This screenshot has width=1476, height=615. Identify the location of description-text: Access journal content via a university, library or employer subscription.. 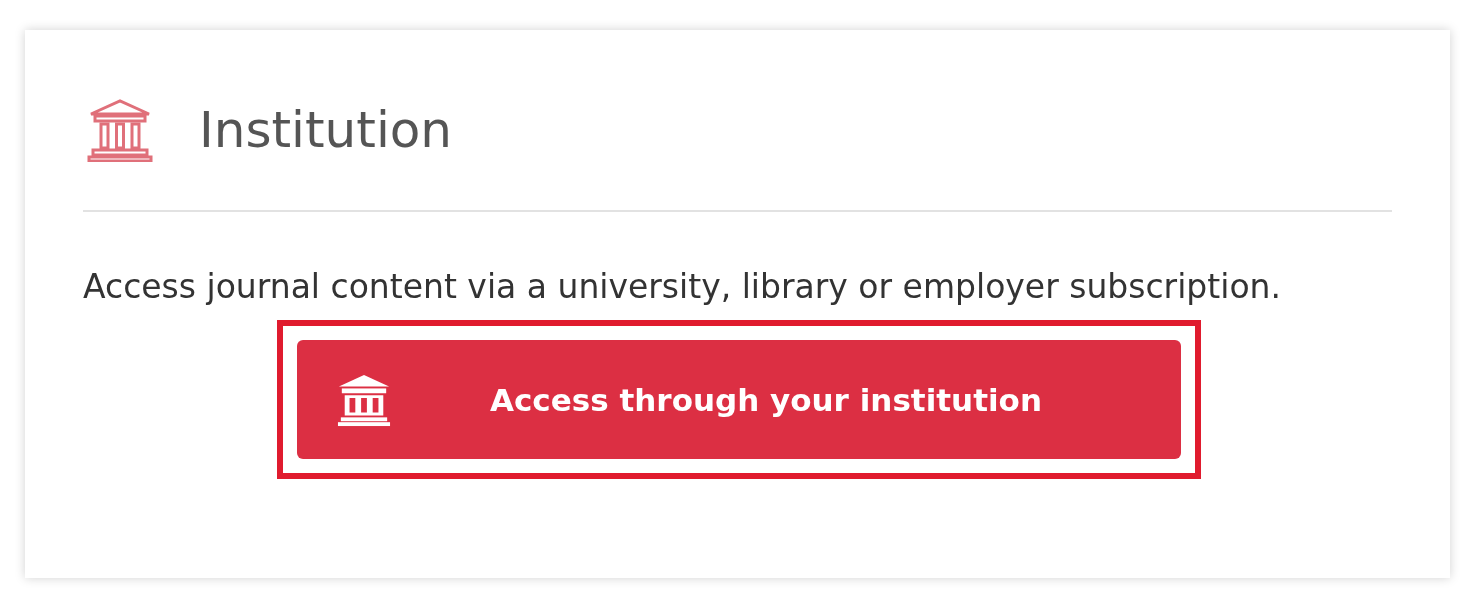
(682, 287).